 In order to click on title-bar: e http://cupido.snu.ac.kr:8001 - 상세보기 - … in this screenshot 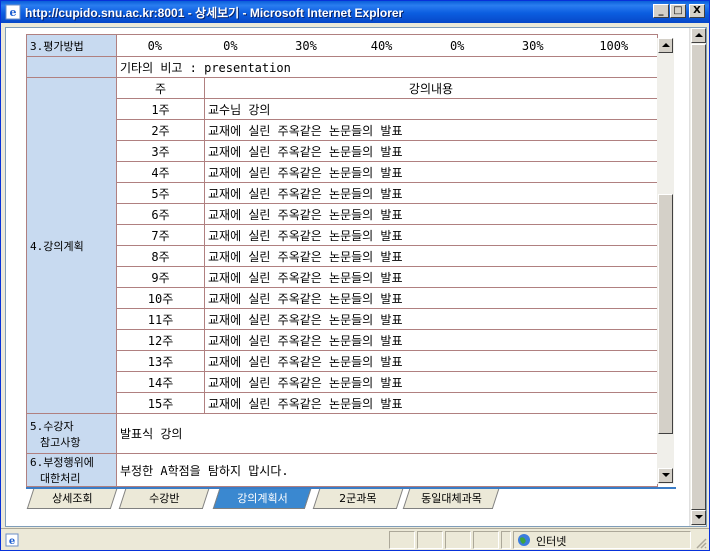, I will do `click(355, 12)`.